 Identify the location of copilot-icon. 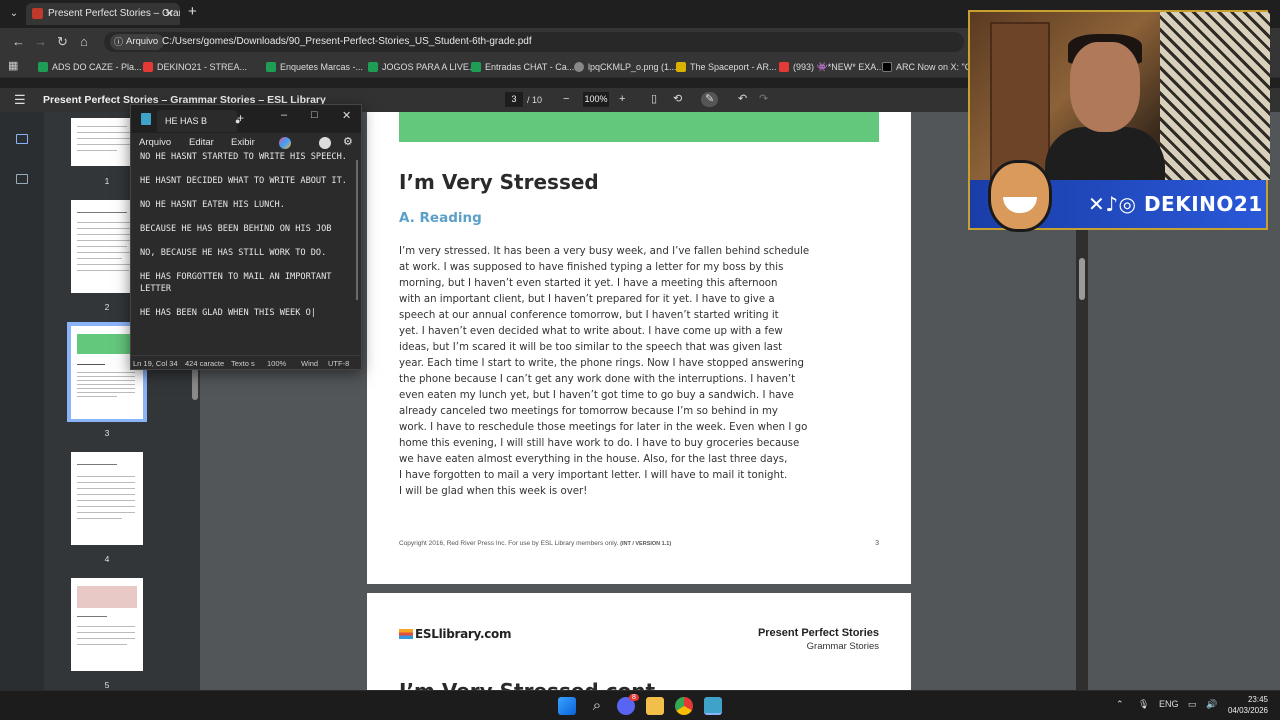
(285, 143).